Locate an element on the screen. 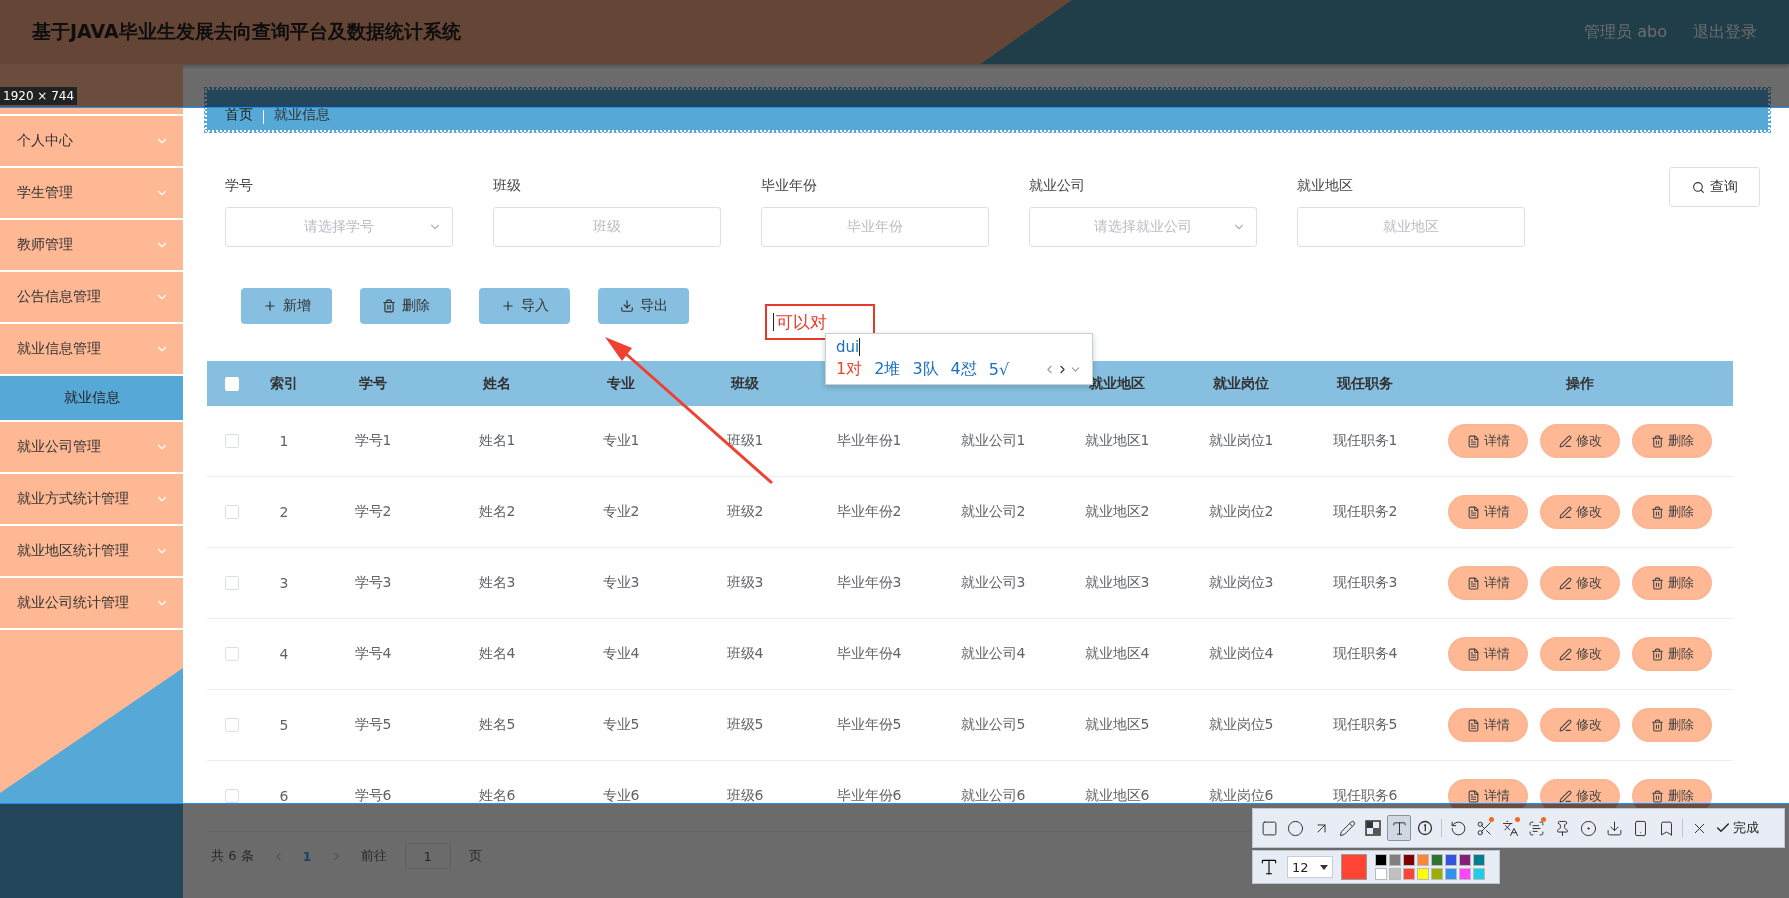 The width and height of the screenshot is (1789, 898). table-cell-text: 姓名3 is located at coordinates (497, 583).